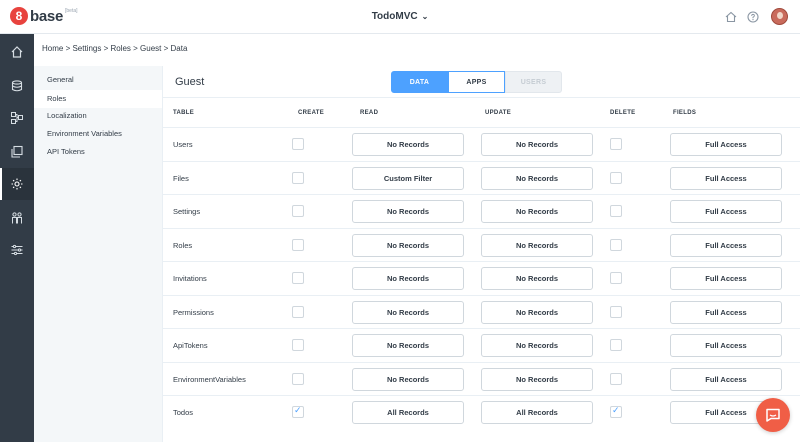 This screenshot has width=800, height=442. I want to click on chevron-down-icon: ⌄, so click(425, 16).